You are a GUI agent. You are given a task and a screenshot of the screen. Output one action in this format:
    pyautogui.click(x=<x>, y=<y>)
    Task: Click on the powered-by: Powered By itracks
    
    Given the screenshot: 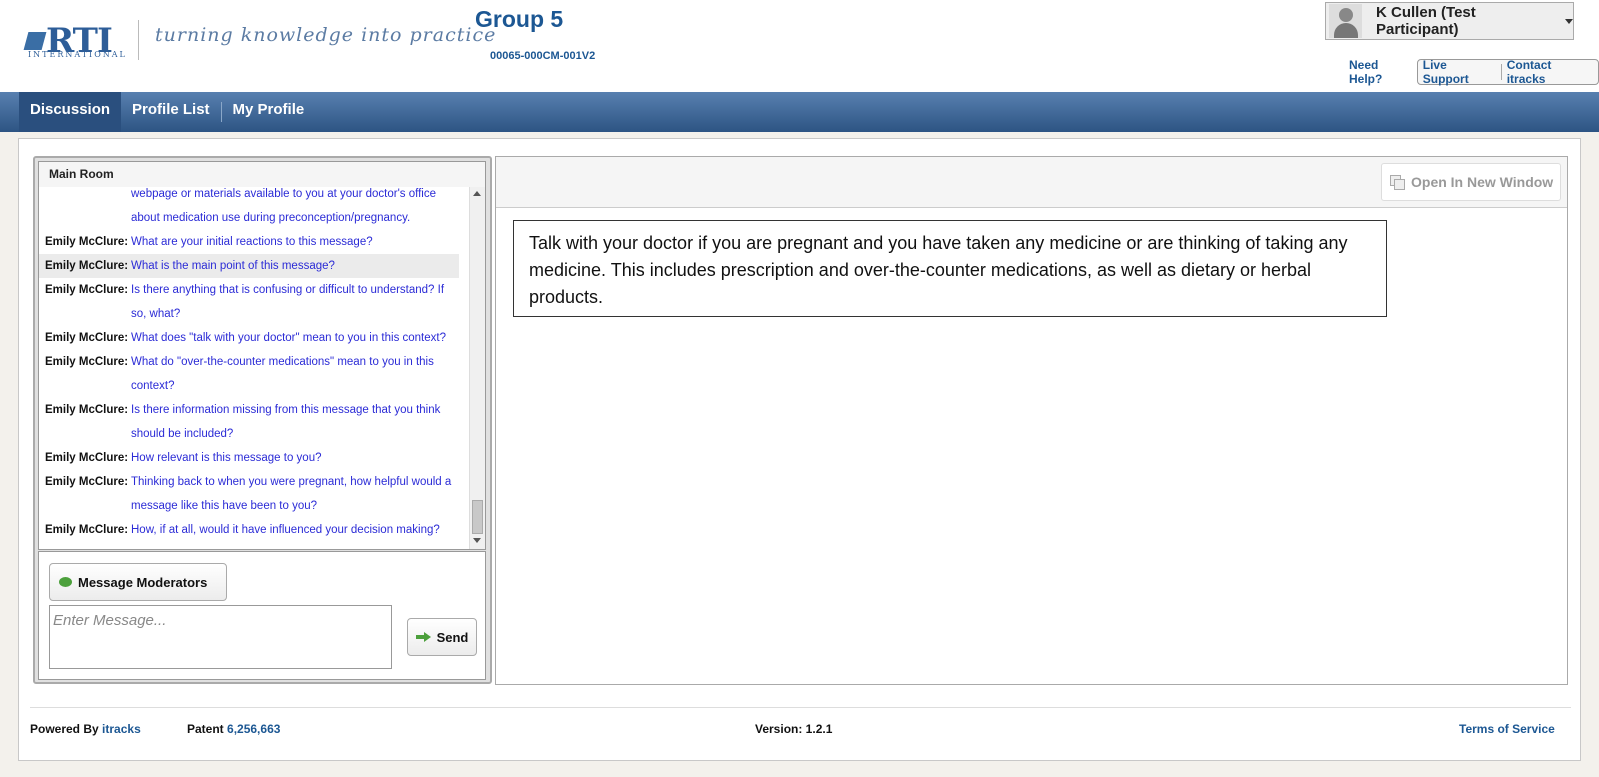 What is the action you would take?
    pyautogui.click(x=85, y=729)
    